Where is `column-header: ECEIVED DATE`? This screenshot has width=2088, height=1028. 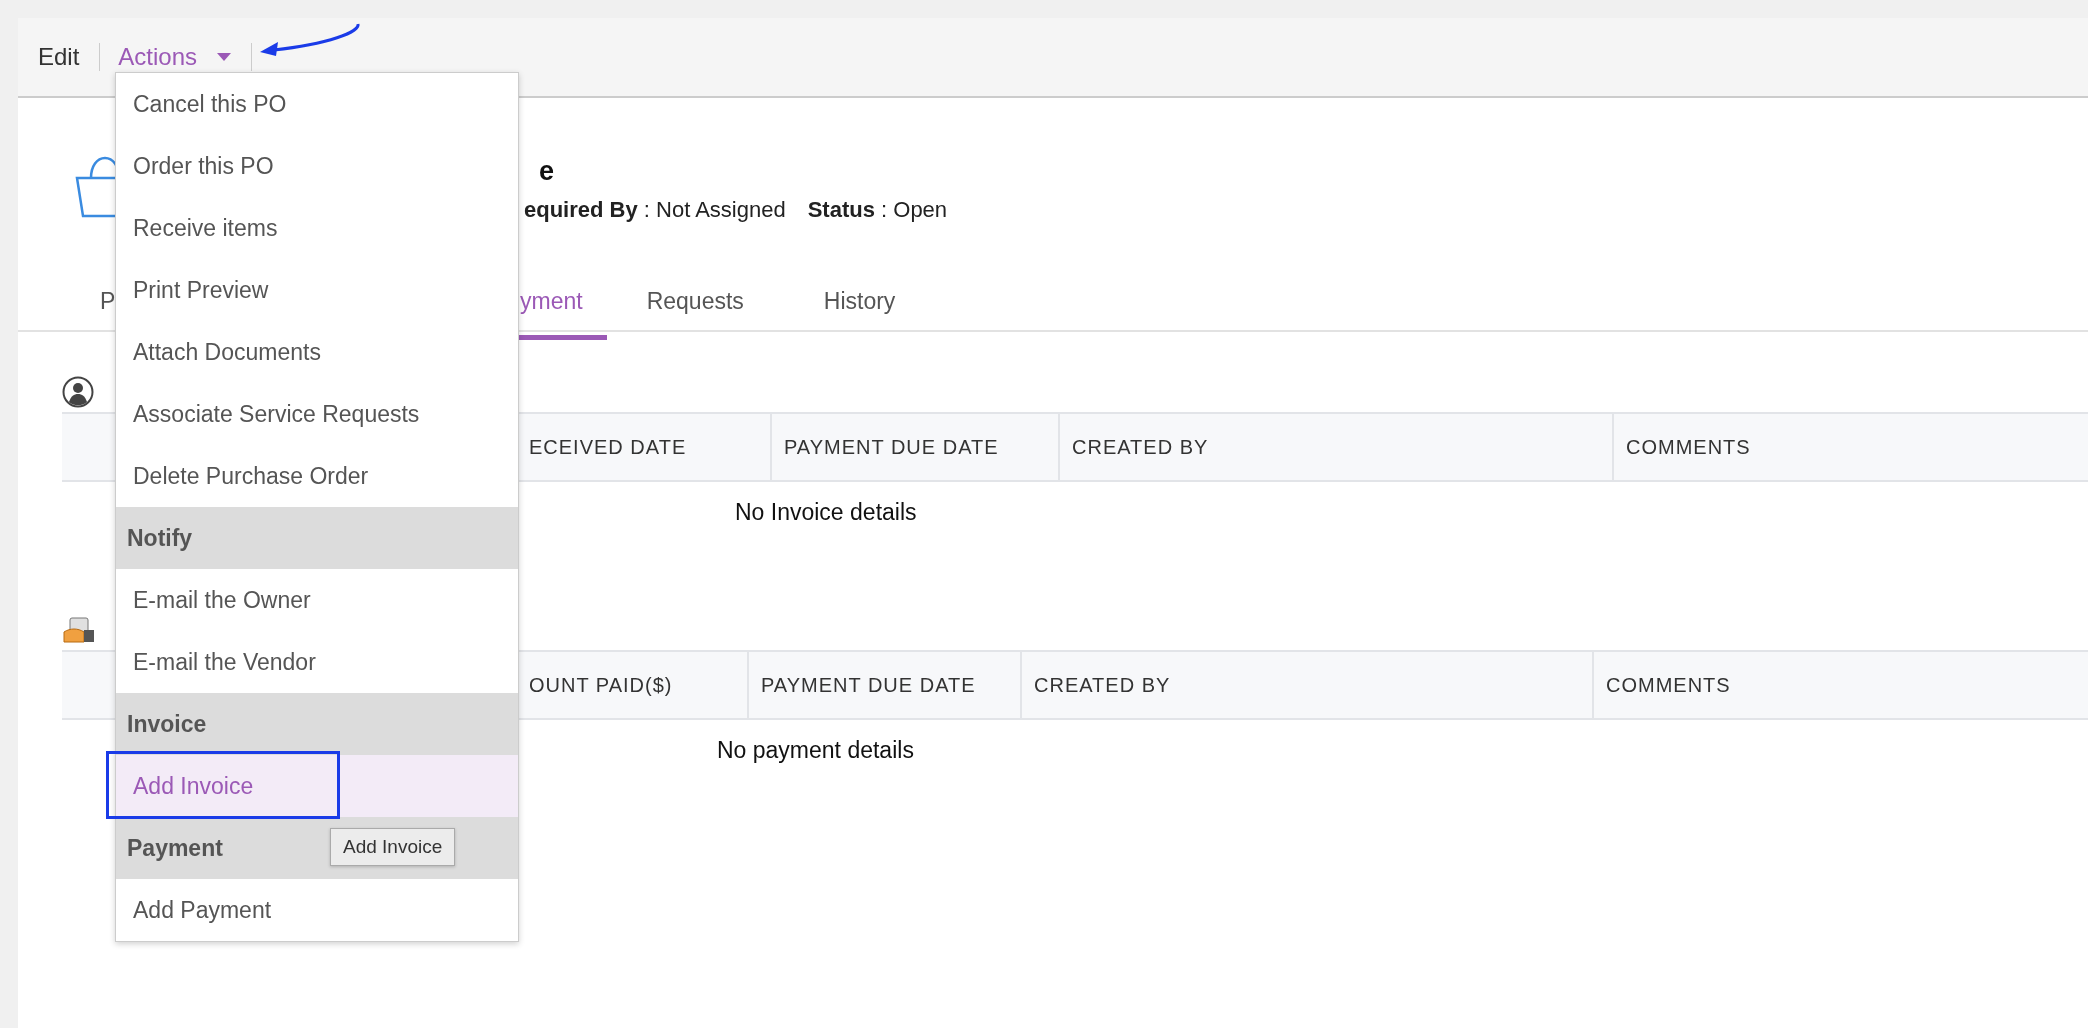
column-header: ECEIVED DATE is located at coordinates (608, 447).